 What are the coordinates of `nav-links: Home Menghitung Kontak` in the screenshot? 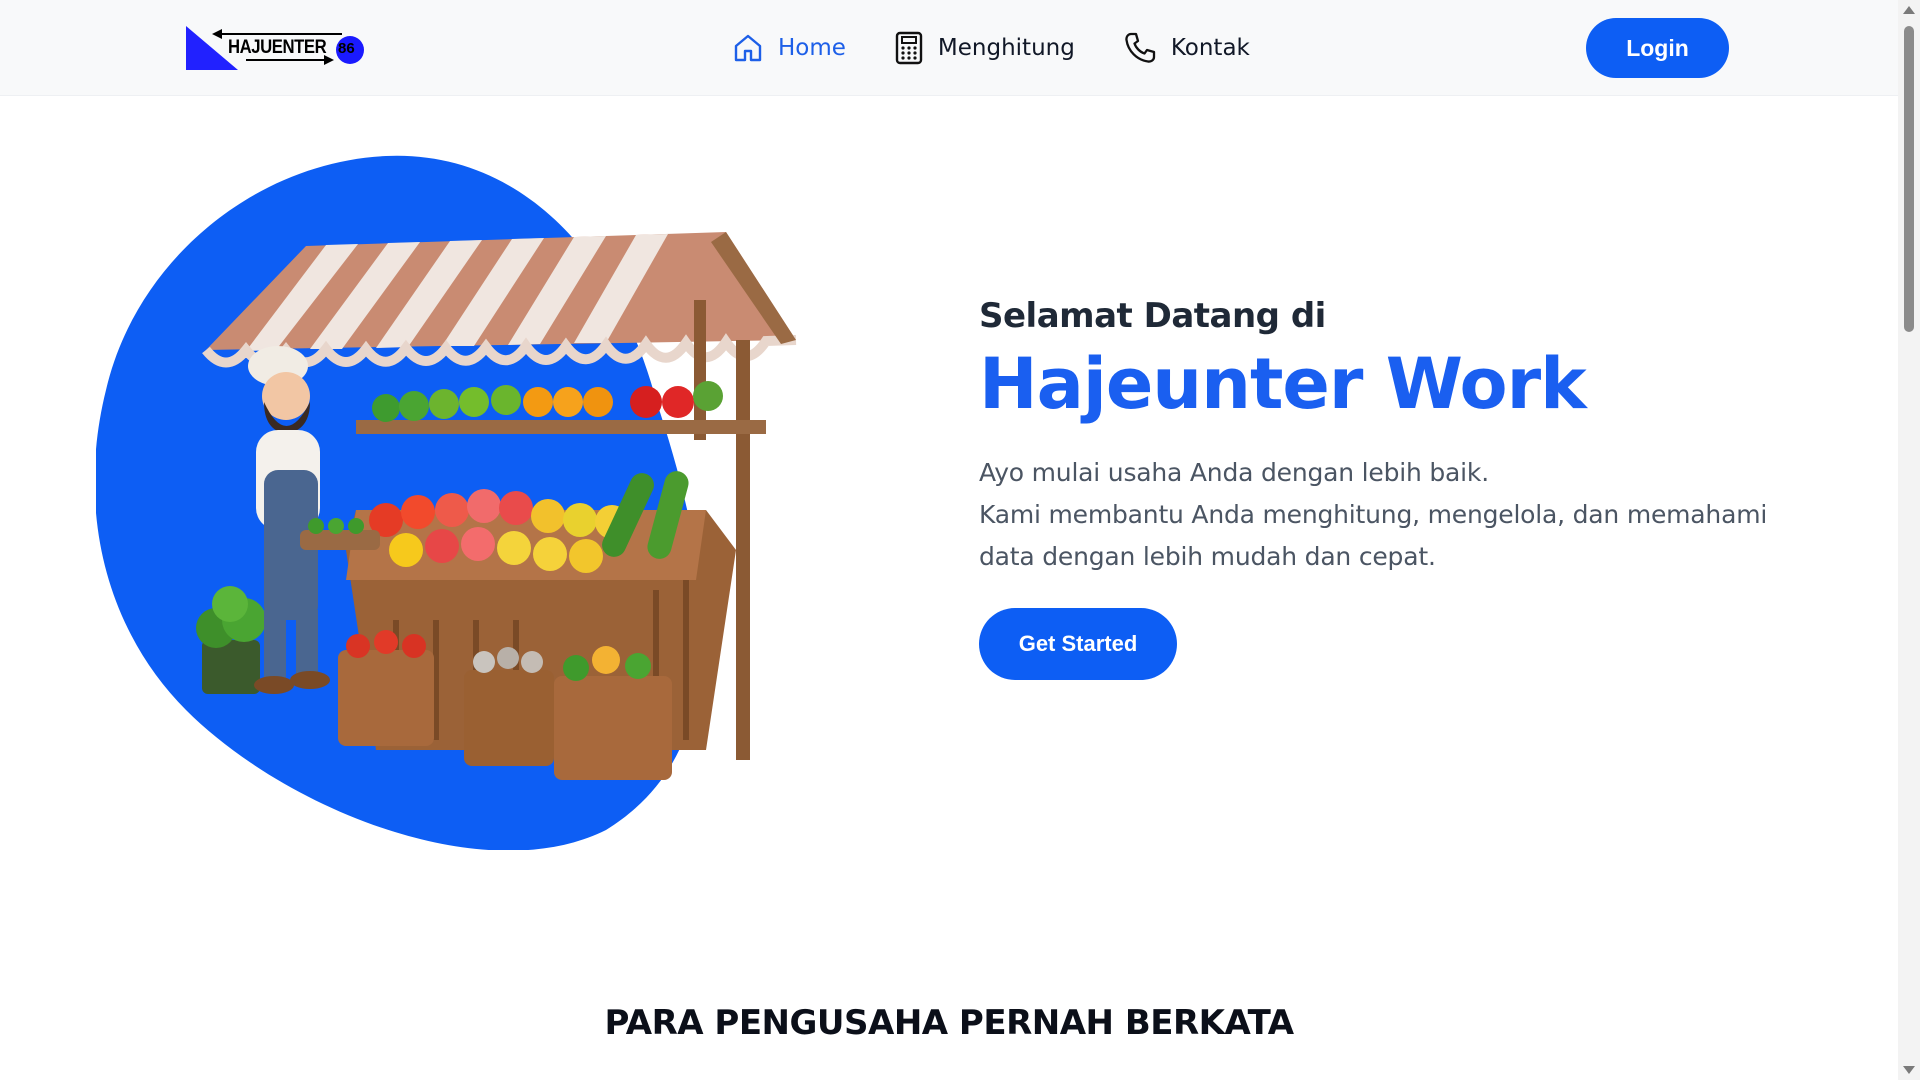 It's located at (1015, 48).